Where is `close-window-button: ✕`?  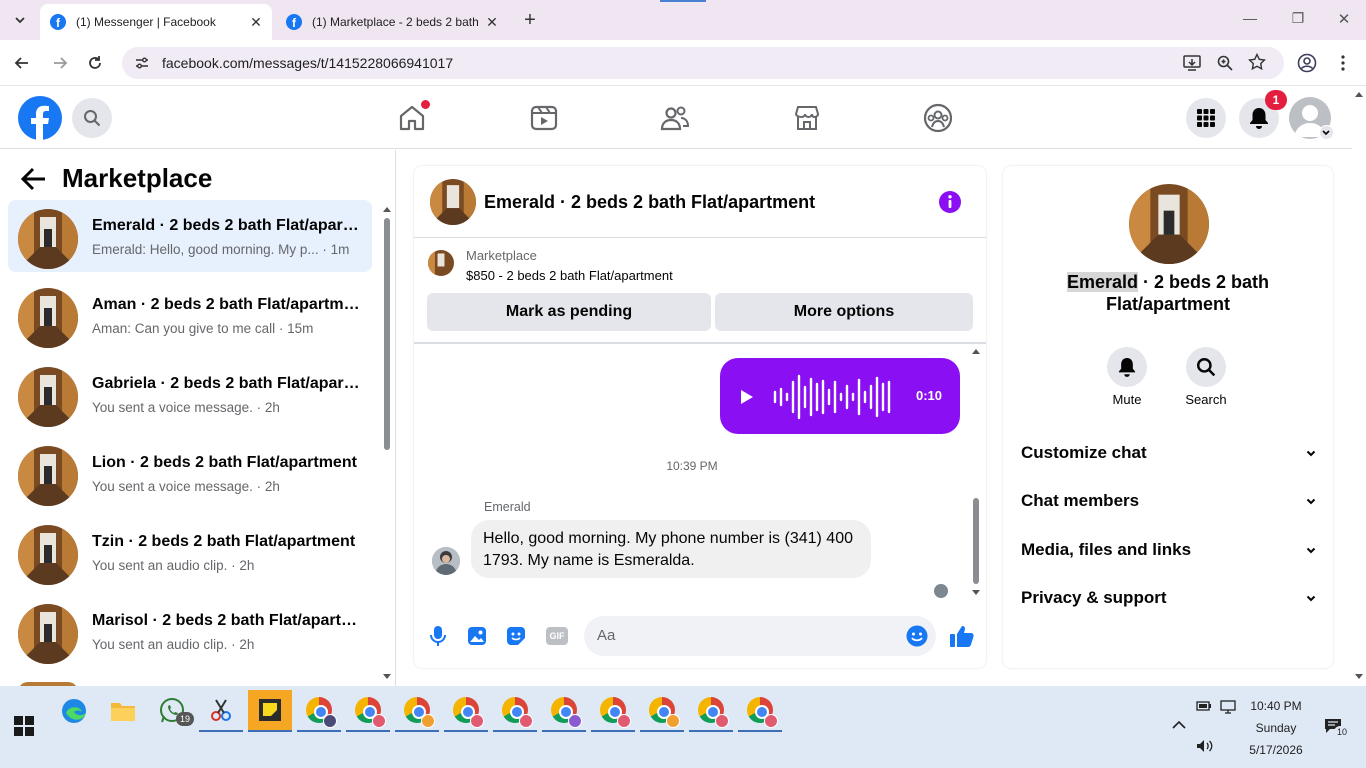
close-window-button: ✕ is located at coordinates (1344, 20).